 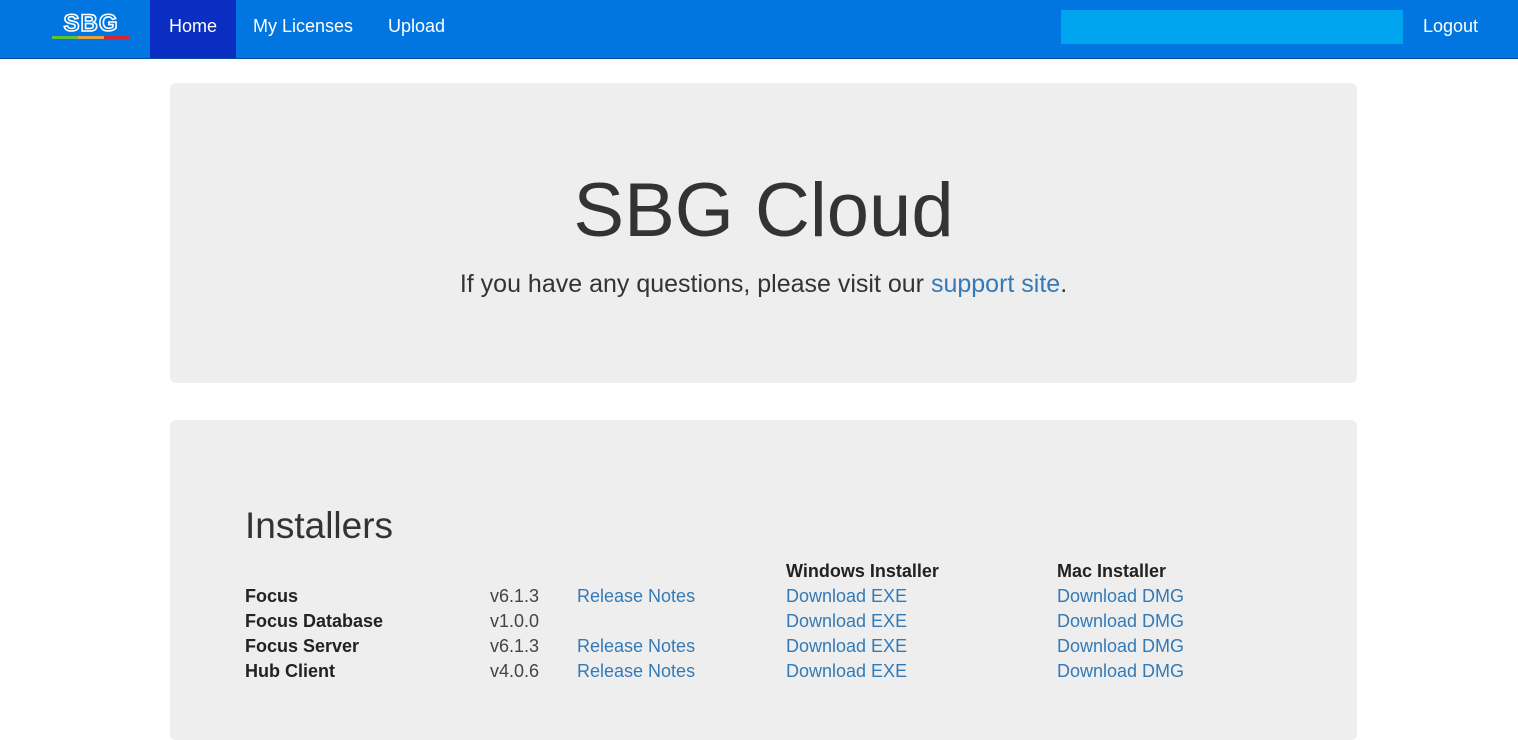 I want to click on product-name: Focus Server, so click(x=302, y=646).